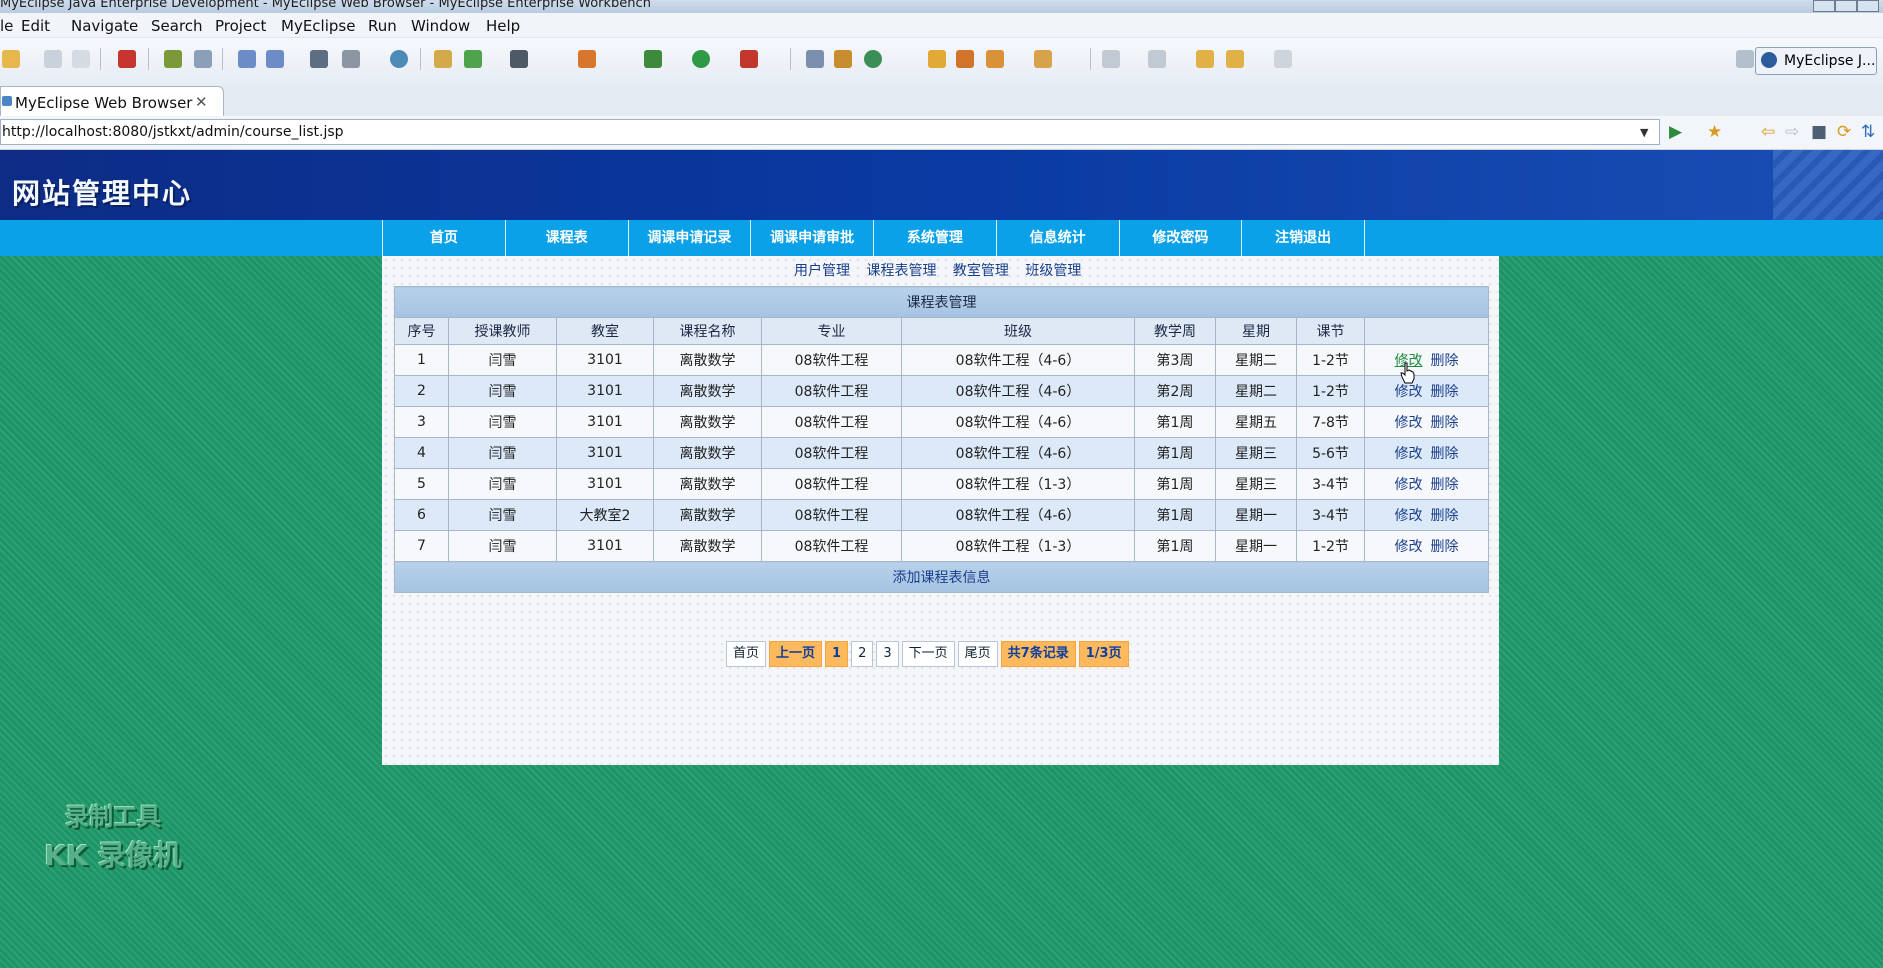 The width and height of the screenshot is (1883, 968). Describe the element at coordinates (177, 26) in the screenshot. I see `menu-search: Search` at that location.